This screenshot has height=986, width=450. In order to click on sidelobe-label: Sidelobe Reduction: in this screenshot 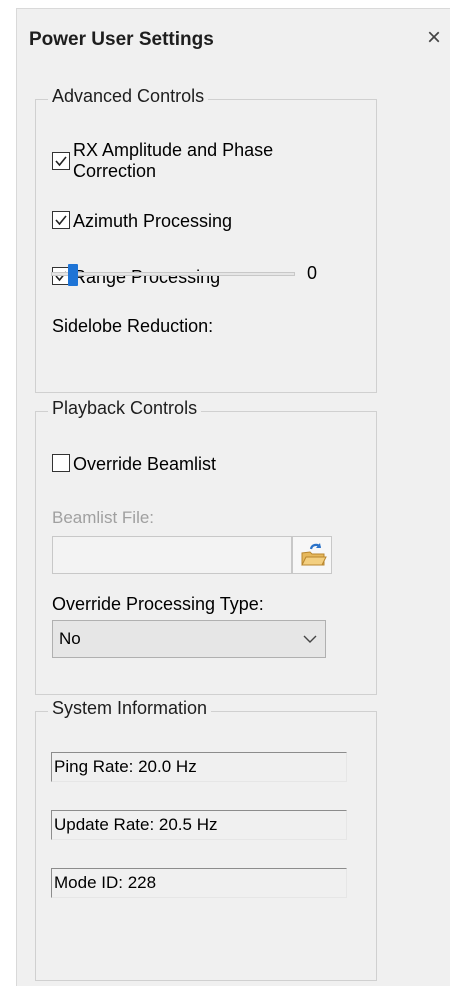, I will do `click(133, 326)`.